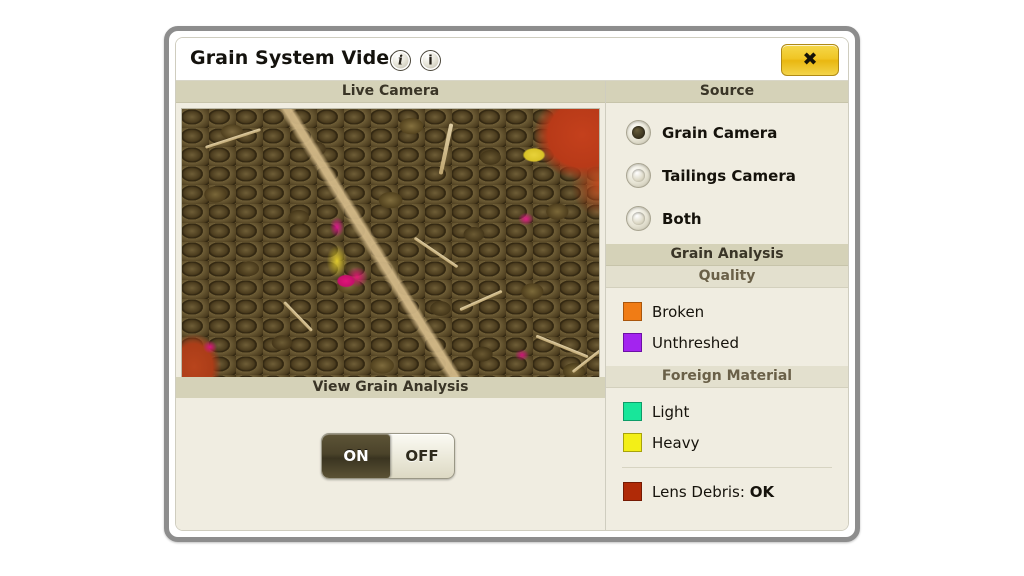  I want to click on color-swatch-light, so click(632, 411).